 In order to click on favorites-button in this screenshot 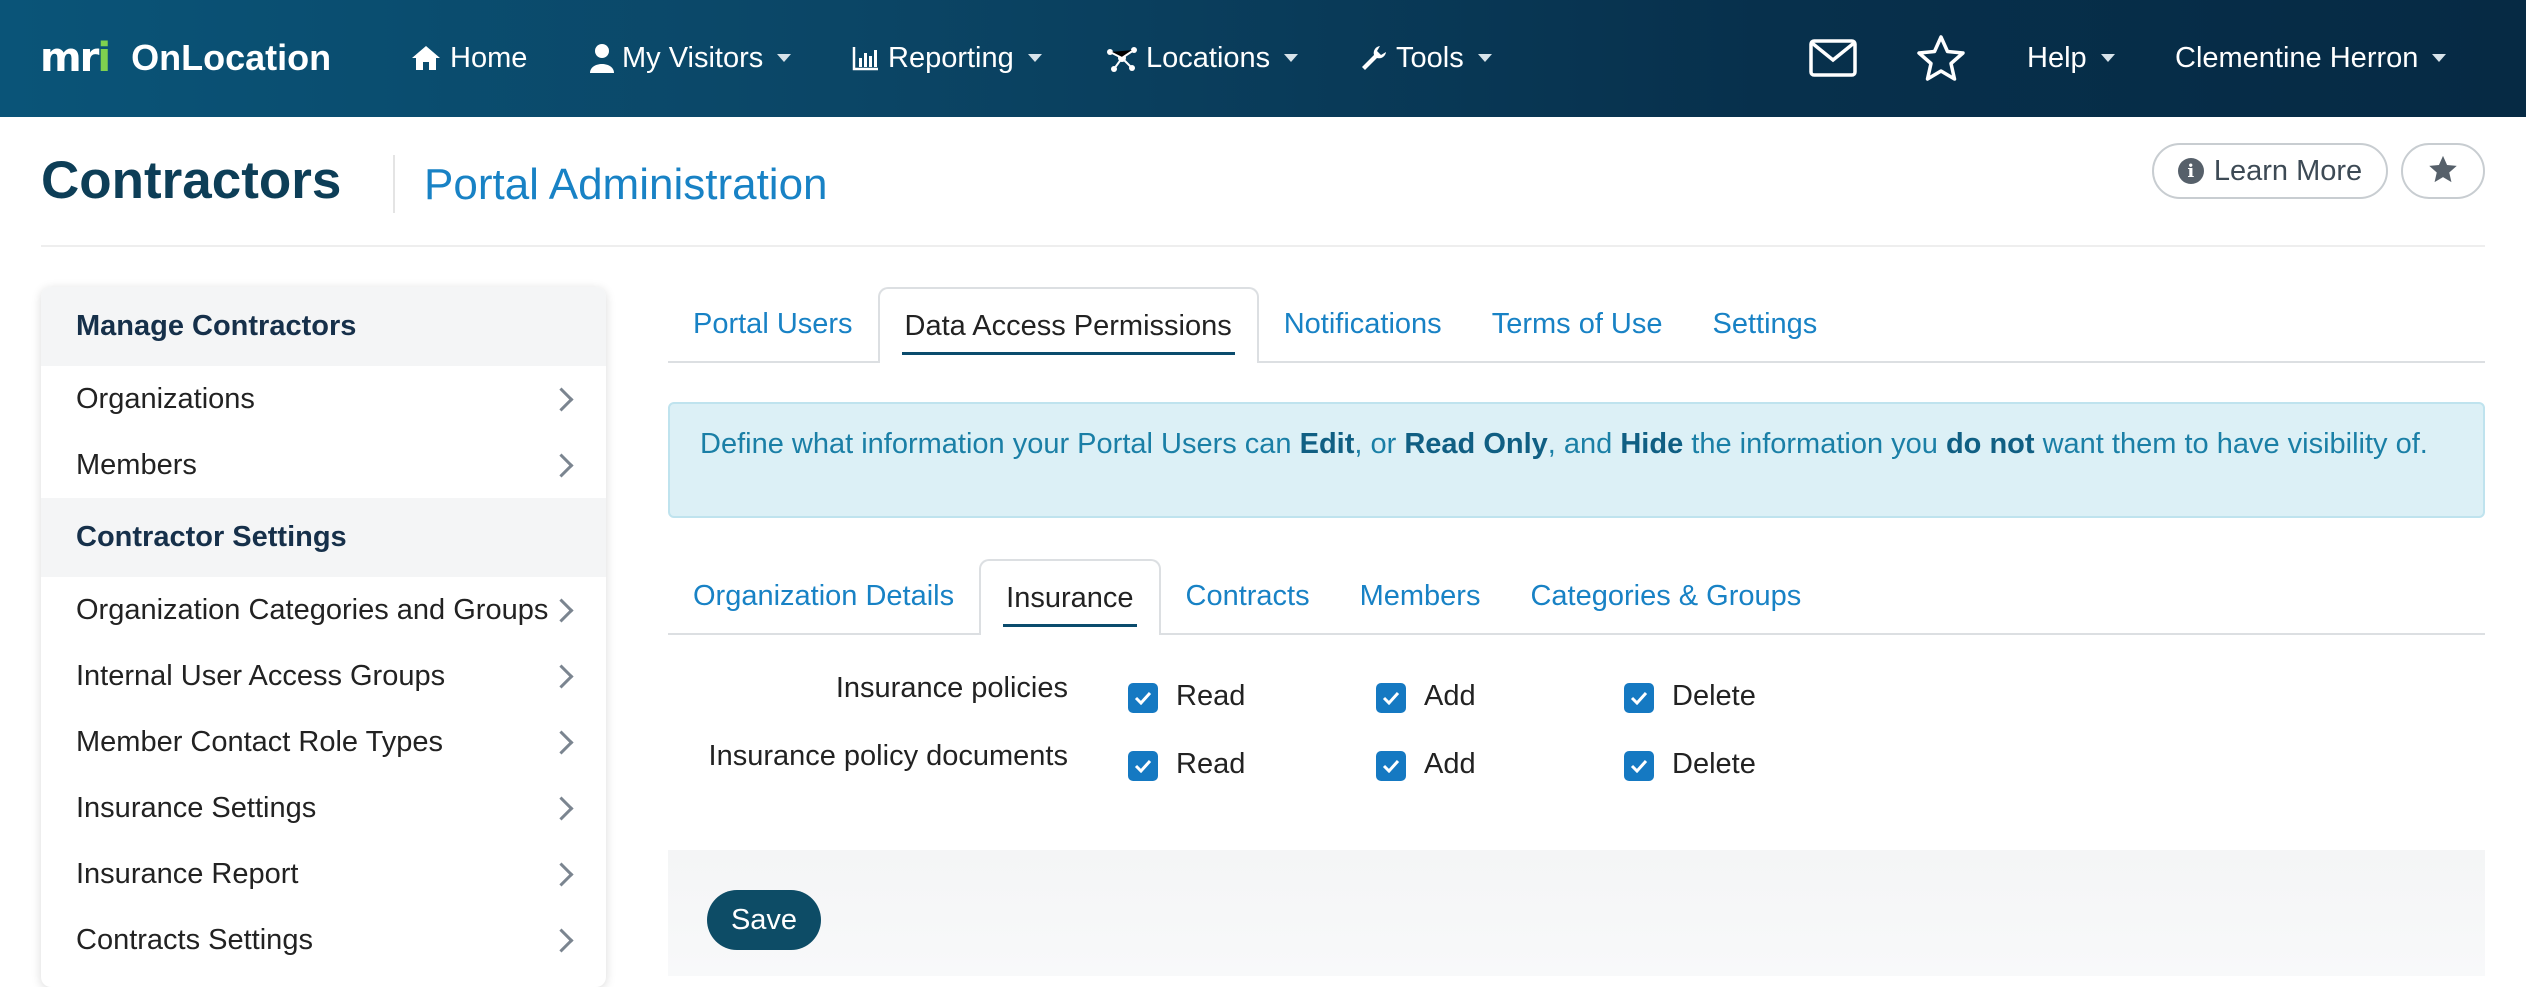, I will do `click(1941, 60)`.